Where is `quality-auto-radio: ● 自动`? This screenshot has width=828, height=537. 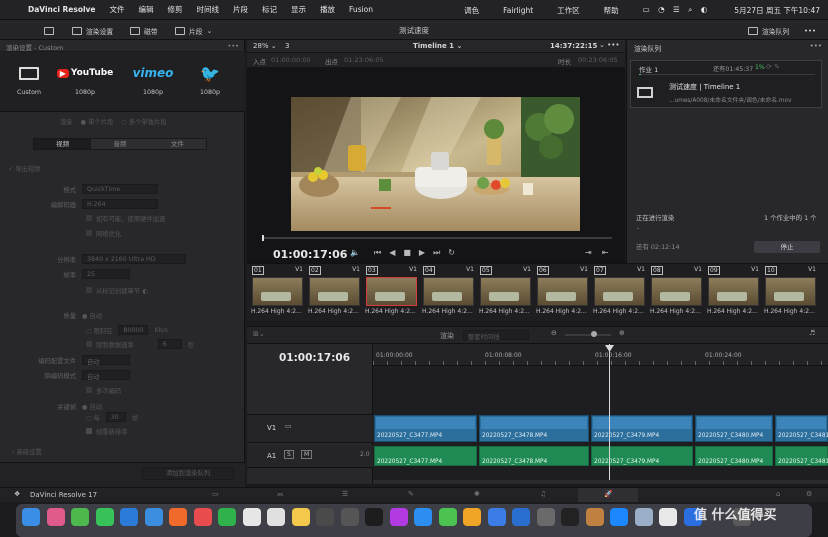
quality-auto-radio: ● 自动 is located at coordinates (92, 315).